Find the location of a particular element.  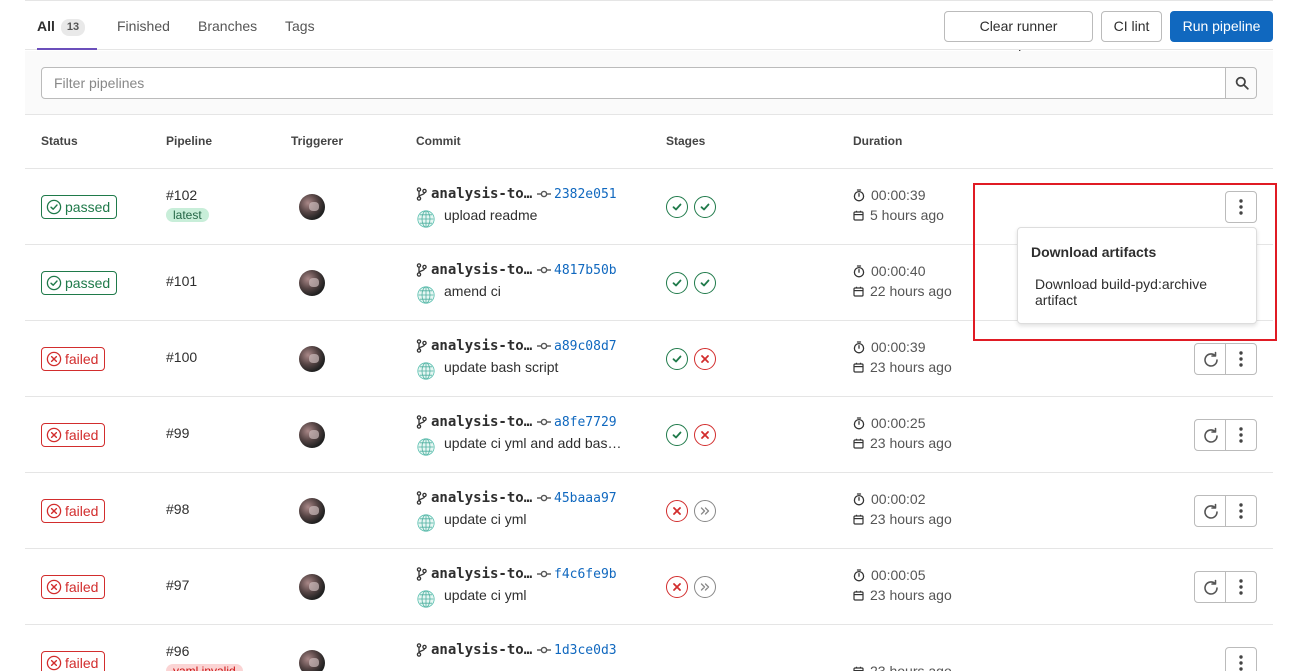

retry-icon is located at coordinates (1211, 359).